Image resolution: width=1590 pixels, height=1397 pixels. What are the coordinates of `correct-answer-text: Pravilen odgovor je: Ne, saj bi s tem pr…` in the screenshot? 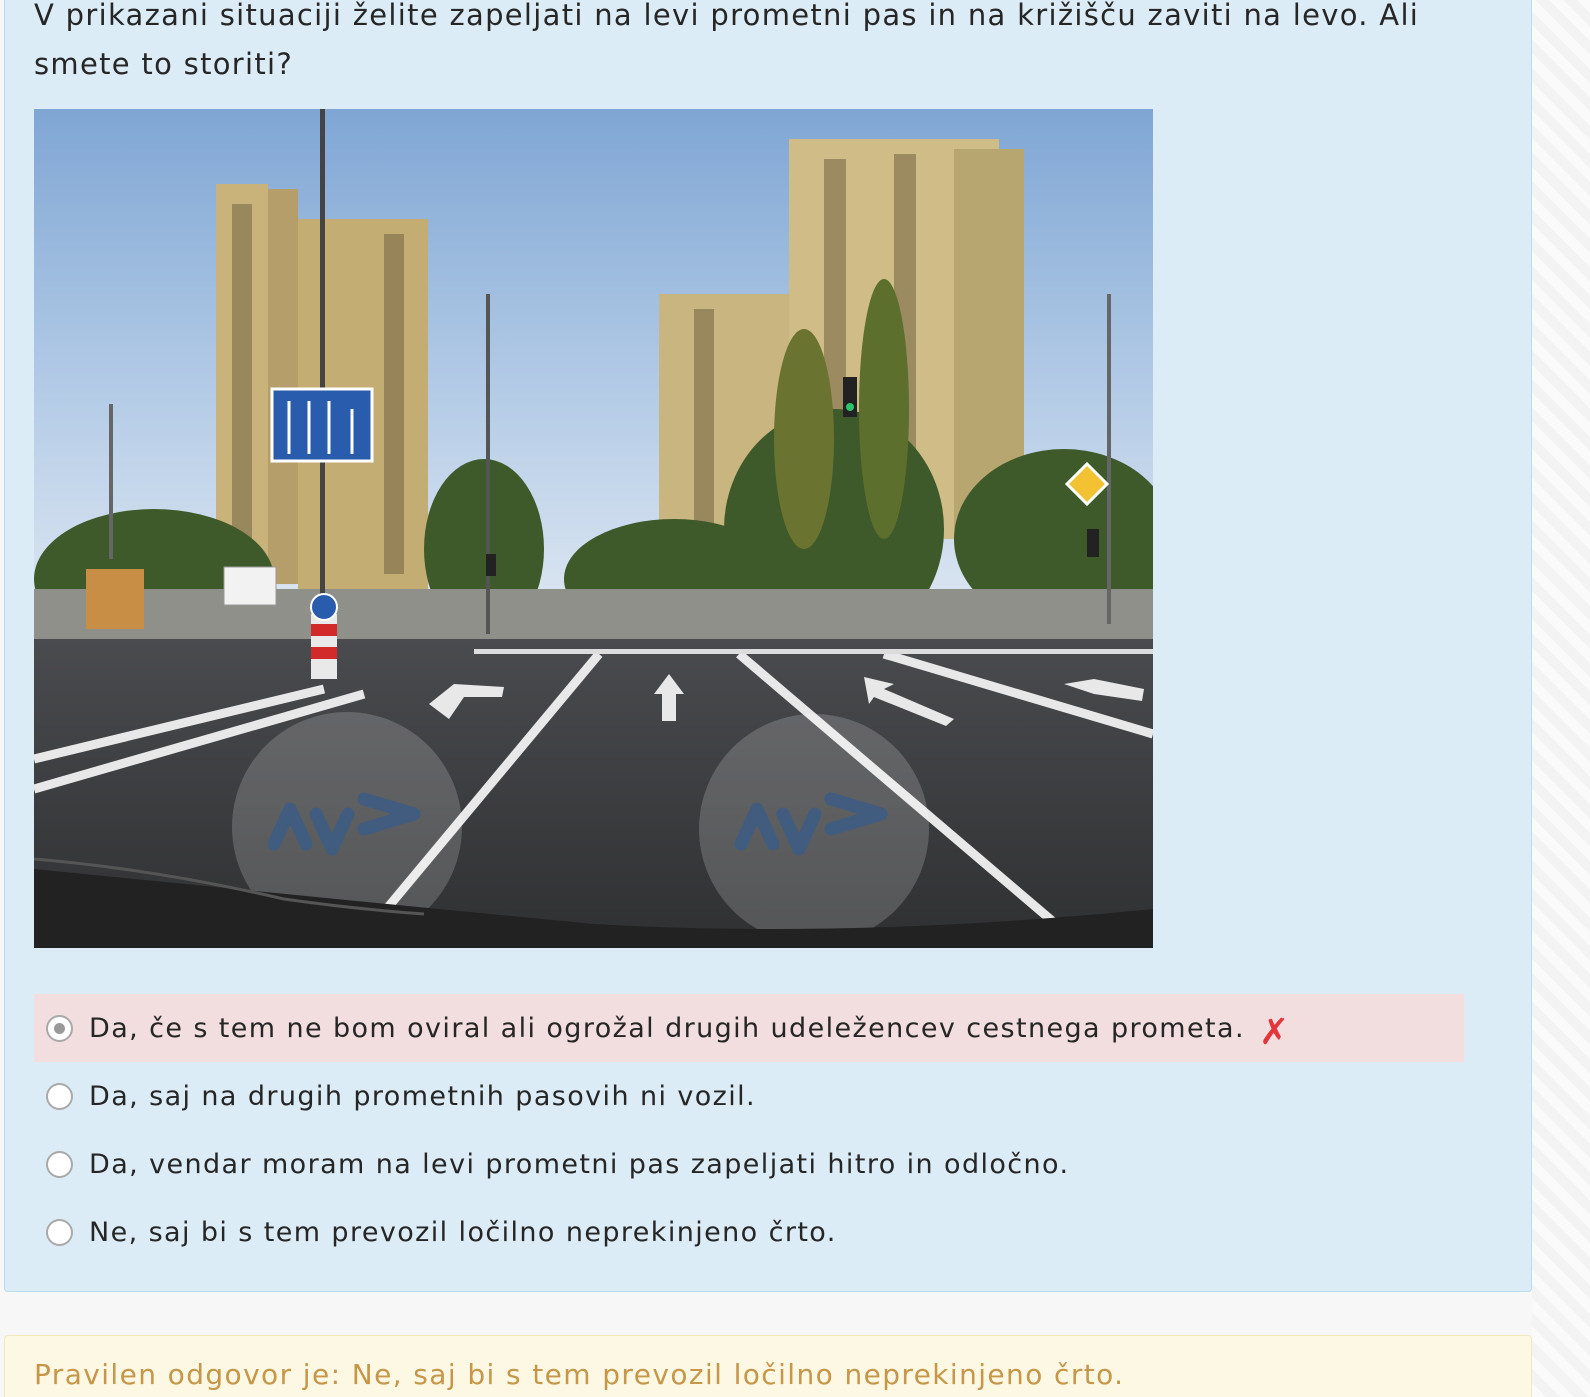 It's located at (579, 1374).